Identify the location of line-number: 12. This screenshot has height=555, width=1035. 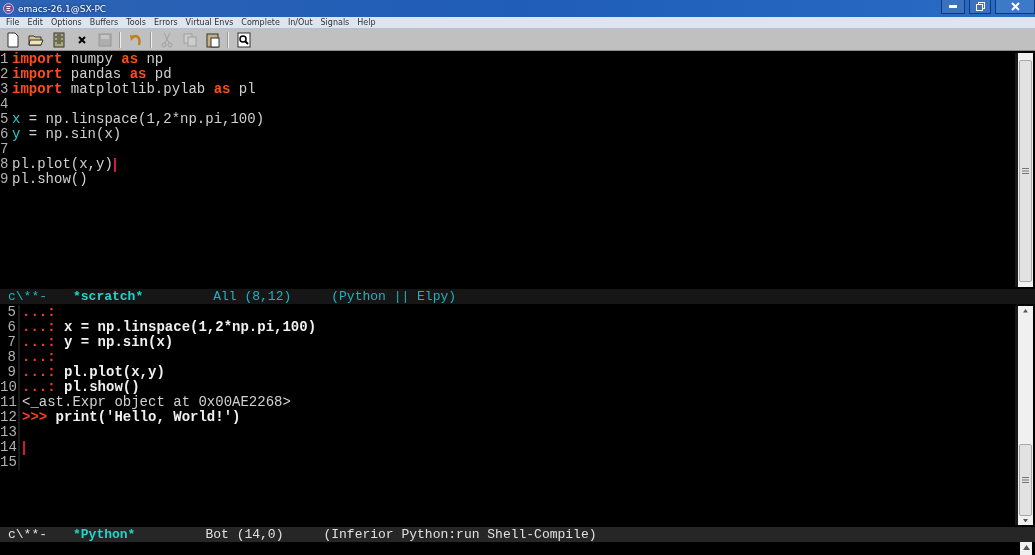
(10, 417).